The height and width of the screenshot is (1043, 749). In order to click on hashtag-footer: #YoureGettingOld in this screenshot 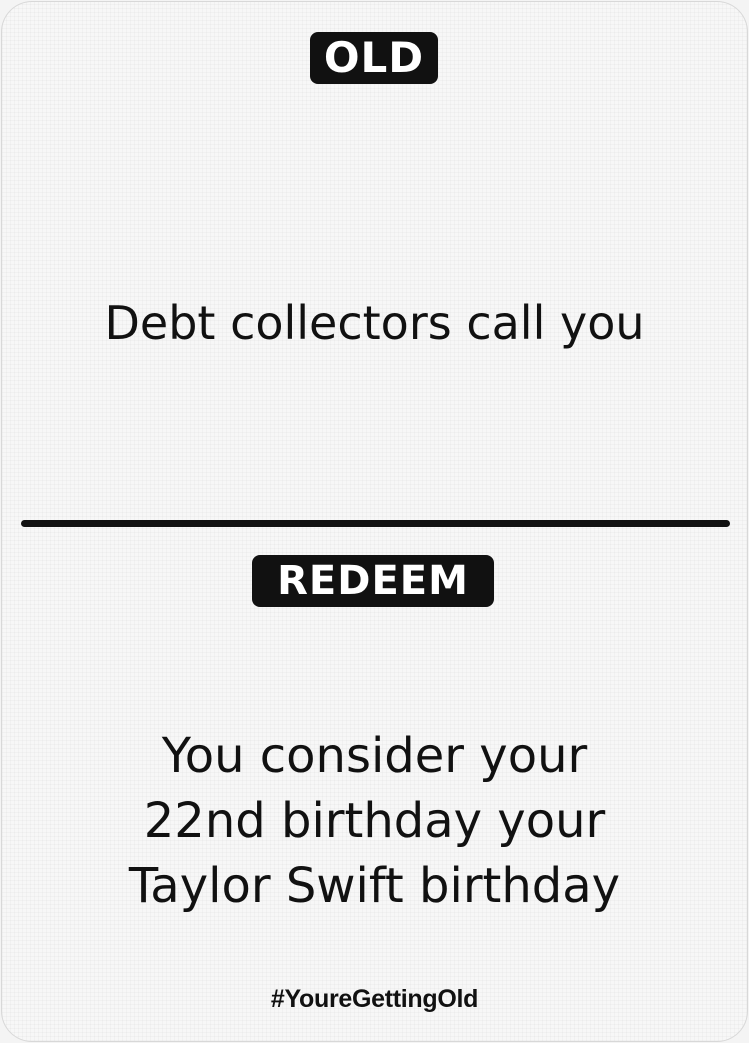, I will do `click(374, 999)`.